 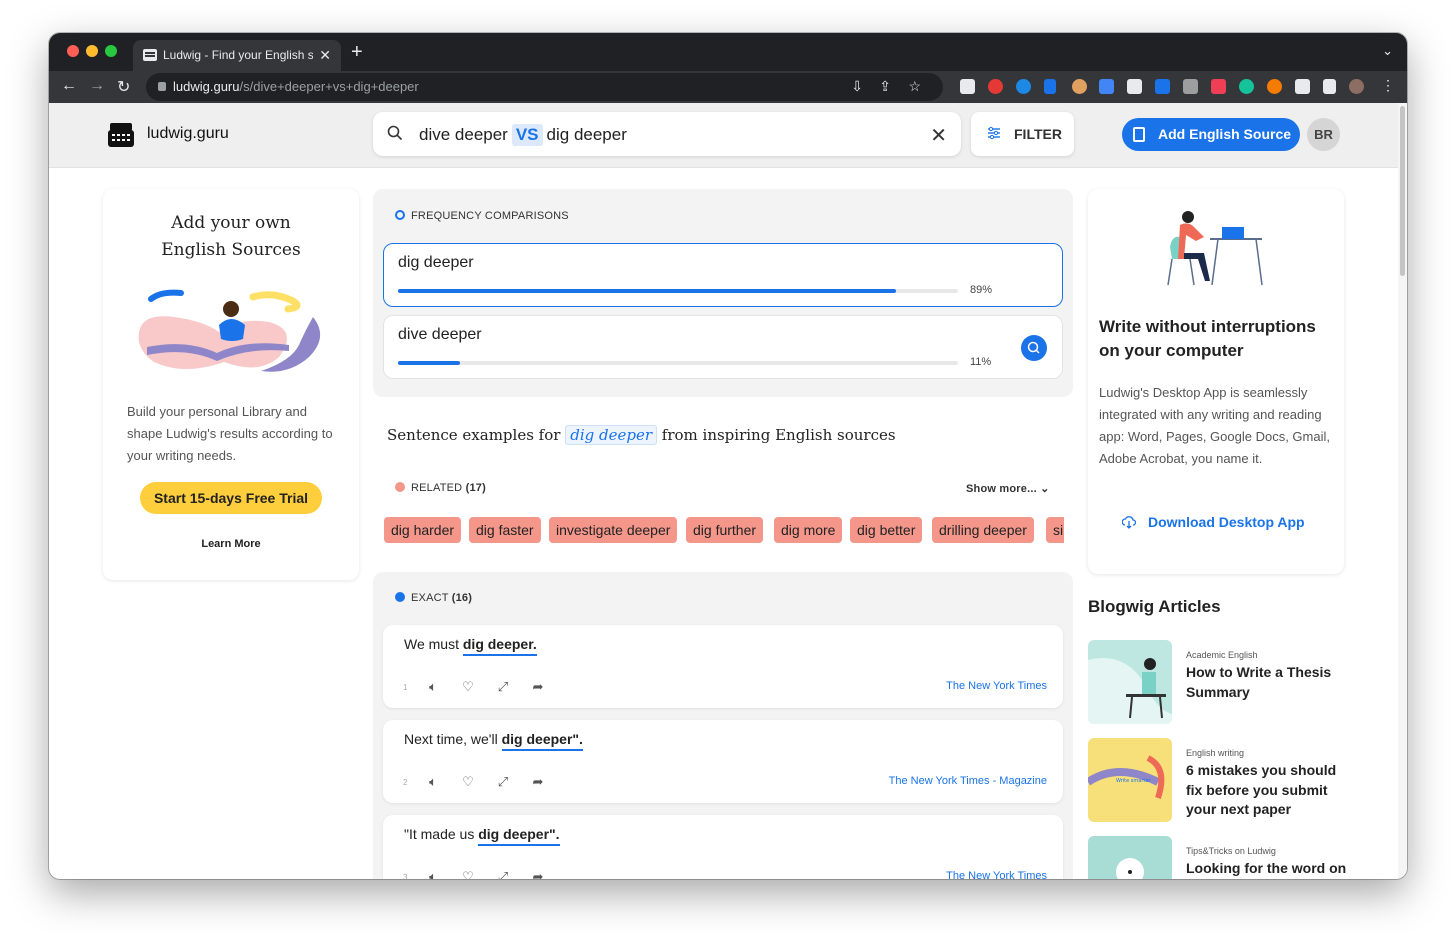 What do you see at coordinates (97, 86) in the screenshot?
I see `forward-icon: →` at bounding box center [97, 86].